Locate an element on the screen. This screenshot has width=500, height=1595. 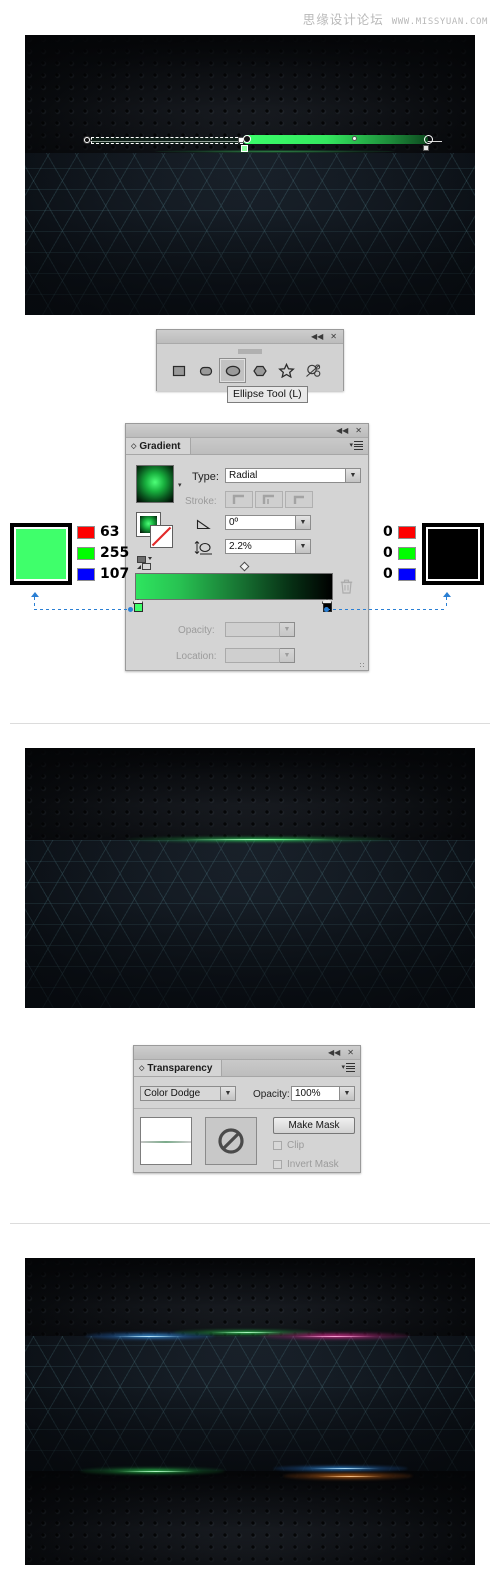
clip-label: Clip is located at coordinates (296, 1145).